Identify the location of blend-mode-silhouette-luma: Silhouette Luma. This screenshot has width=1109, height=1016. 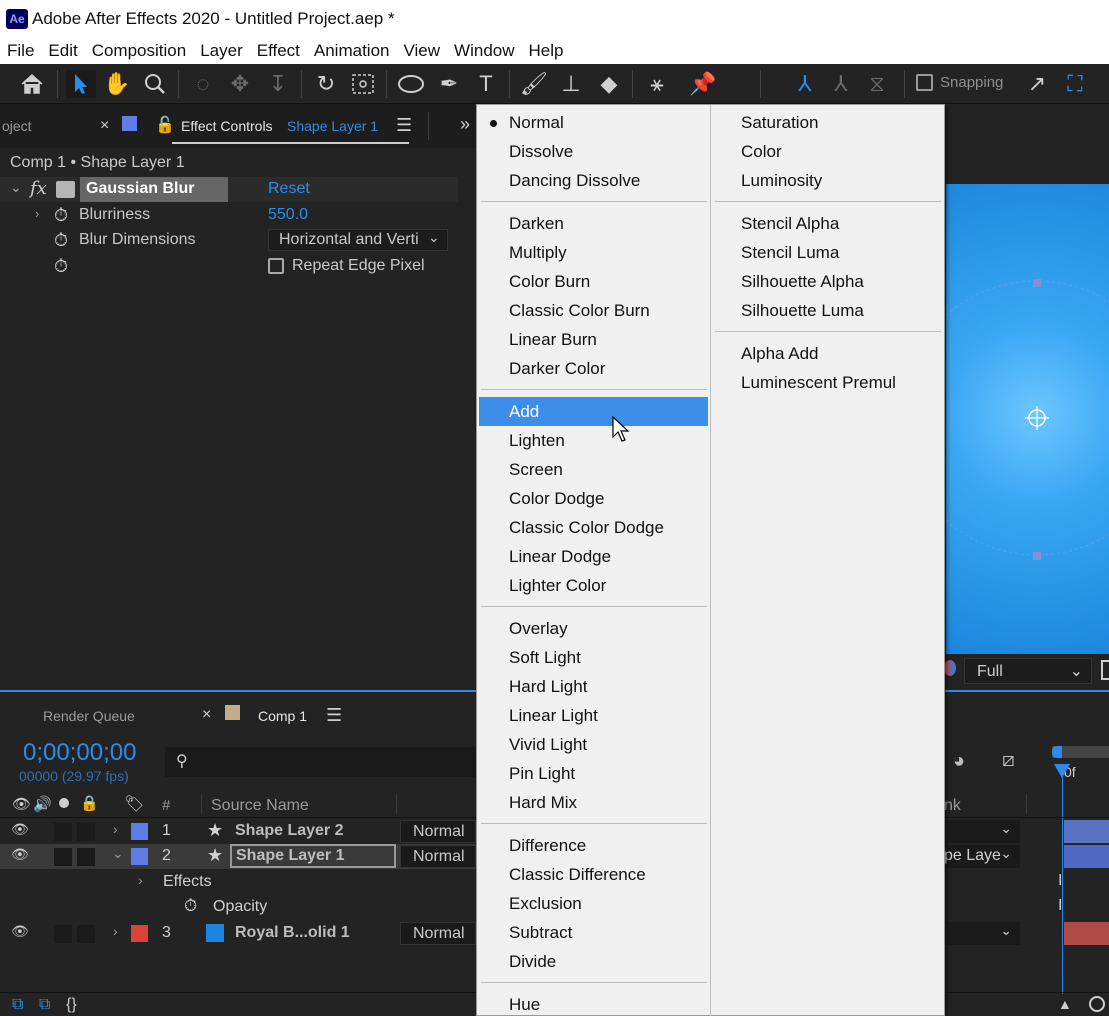
(828, 310).